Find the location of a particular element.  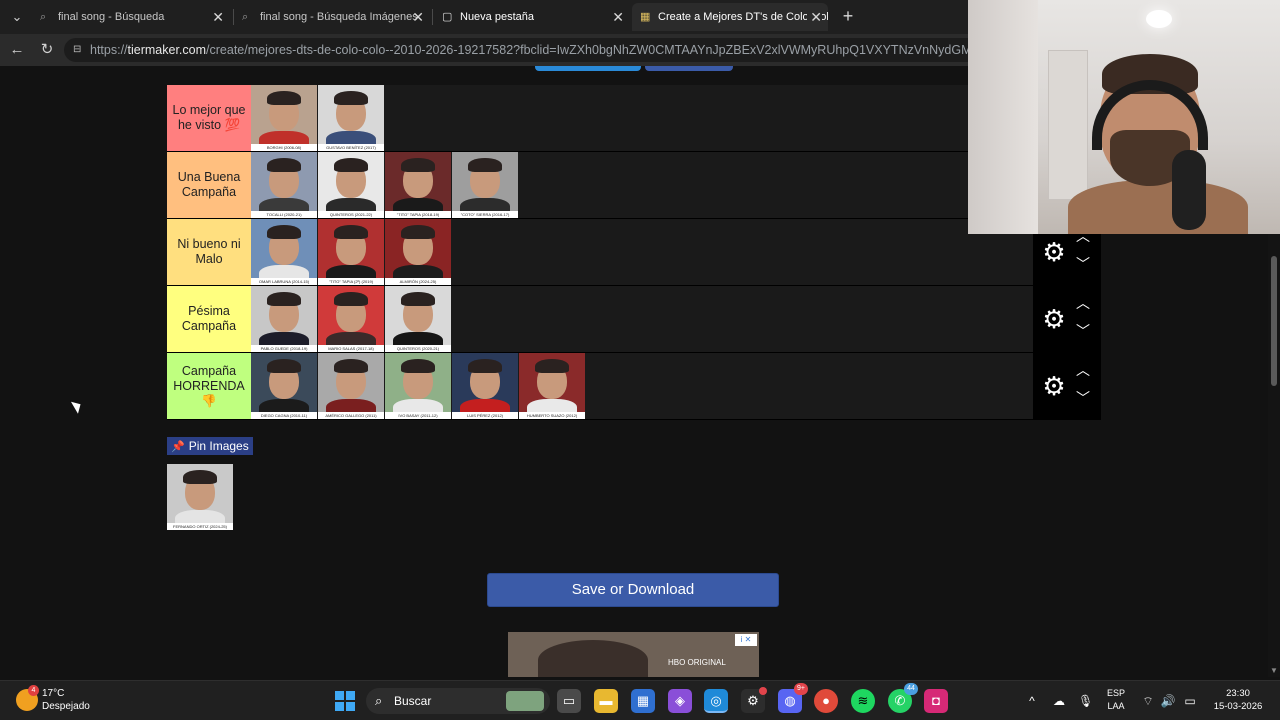

coach-photo: TOCALLI (2020-21) is located at coordinates (284, 185).